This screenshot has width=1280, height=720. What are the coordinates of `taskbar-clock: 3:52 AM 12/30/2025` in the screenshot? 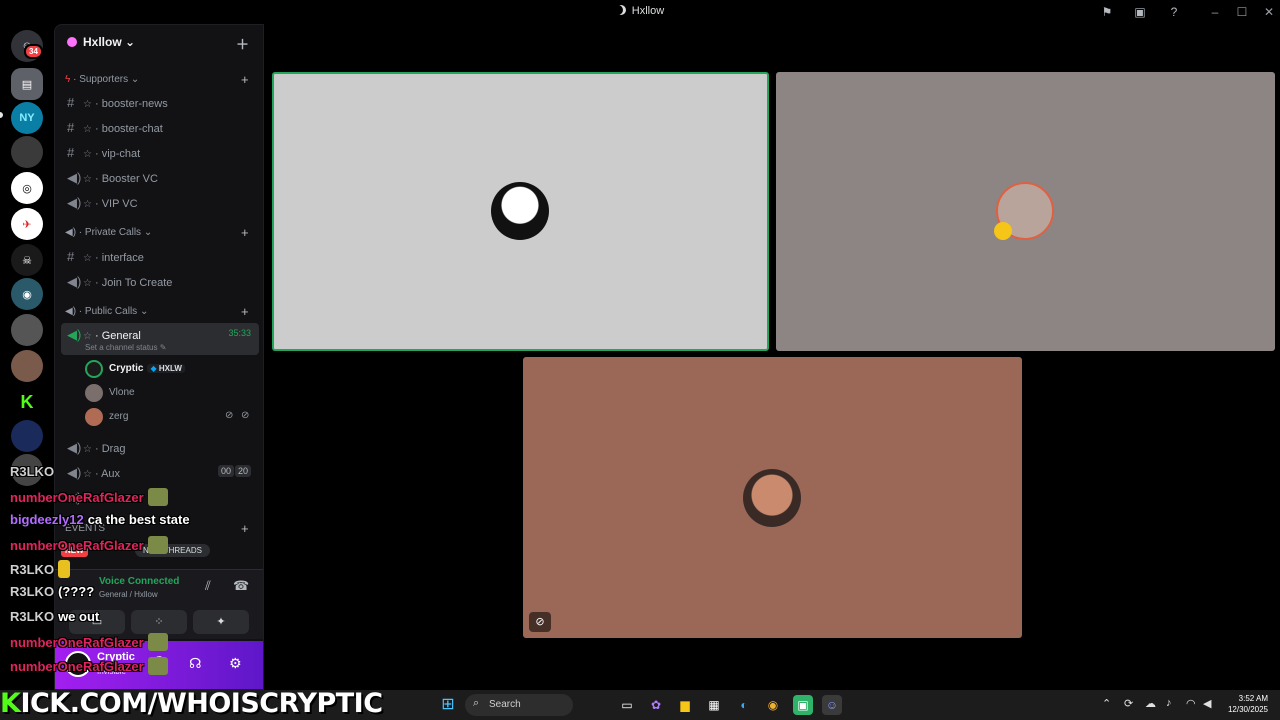 It's located at (1248, 704).